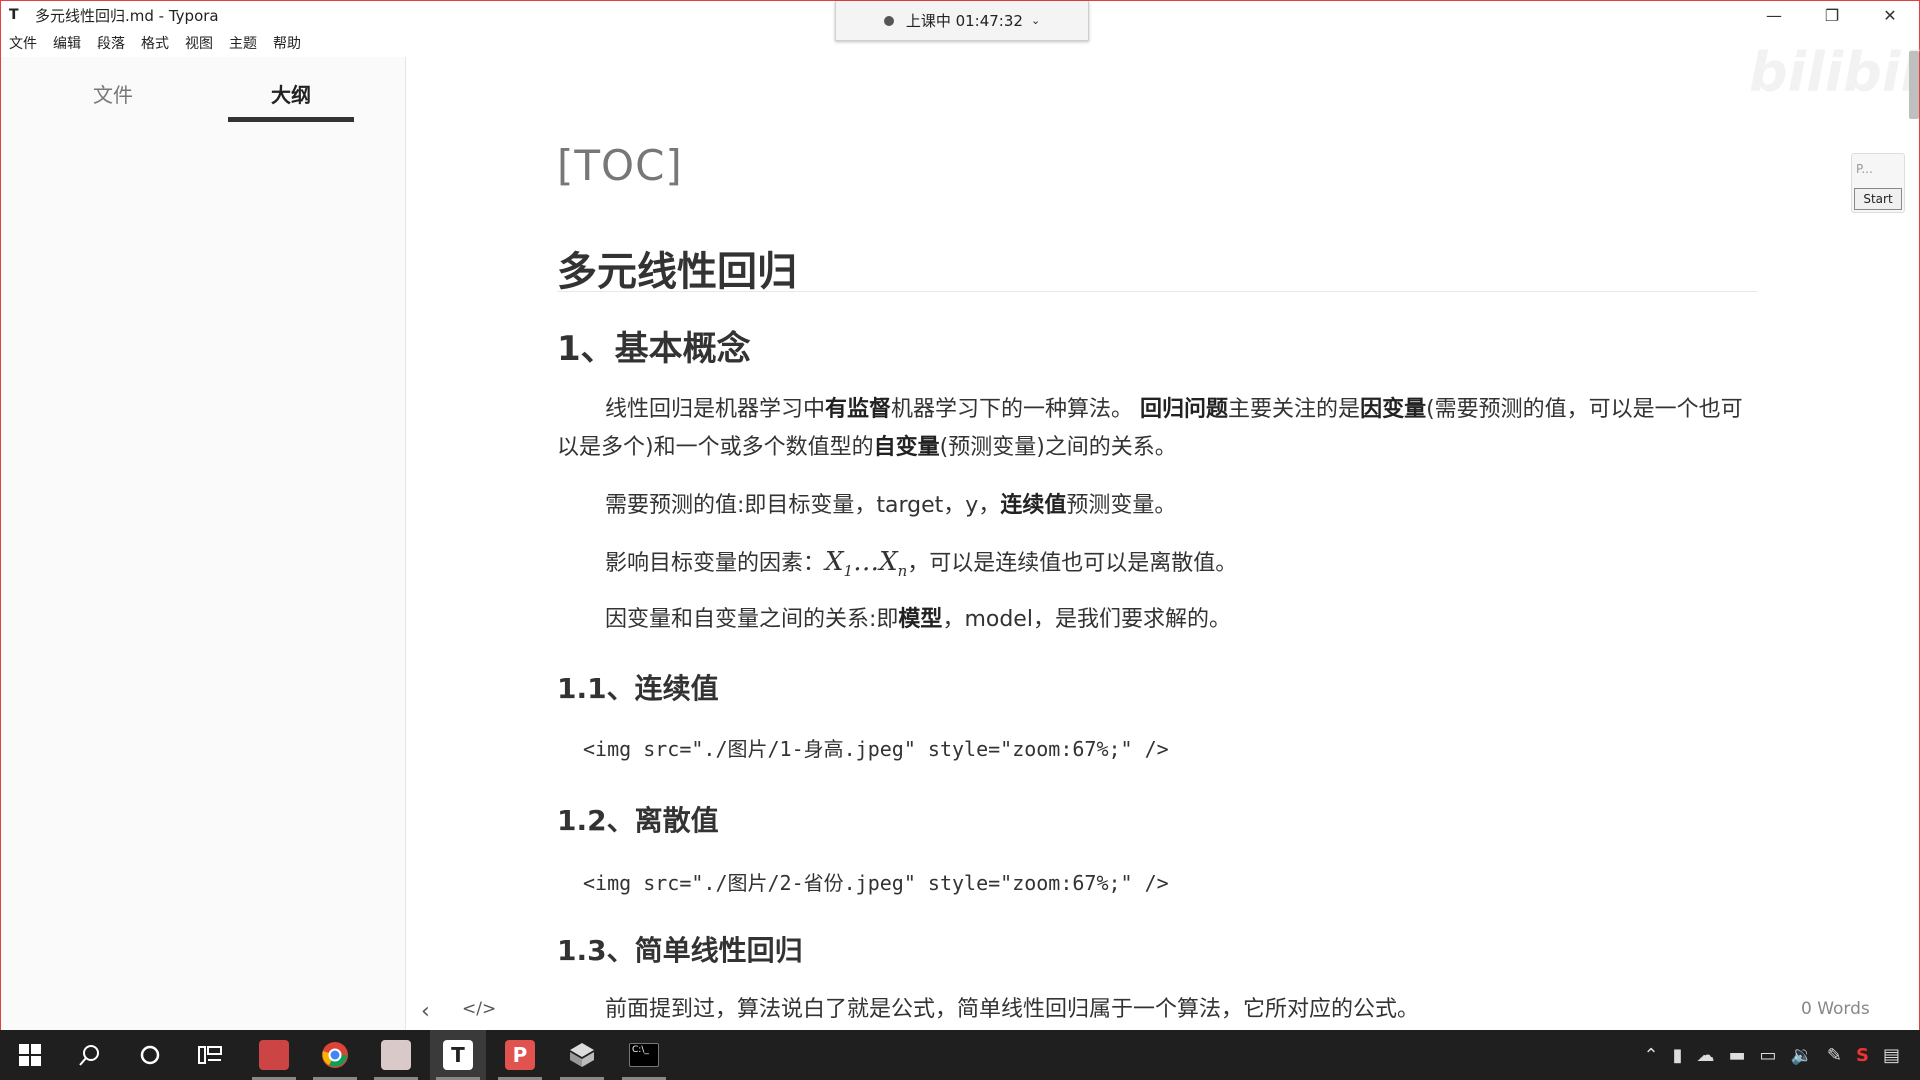 This screenshot has height=1080, width=1920. I want to click on terminal-icon: C:\_, so click(644, 1055).